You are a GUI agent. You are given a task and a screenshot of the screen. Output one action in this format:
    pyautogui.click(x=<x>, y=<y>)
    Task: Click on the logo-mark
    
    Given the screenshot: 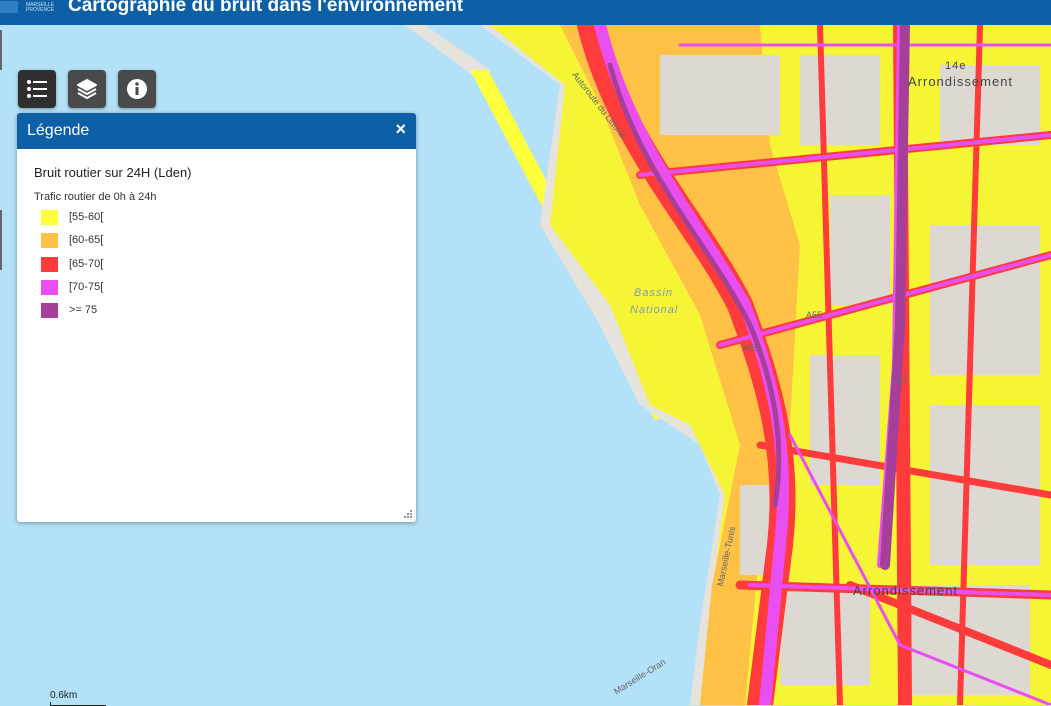 What is the action you would take?
    pyautogui.click(x=9, y=7)
    